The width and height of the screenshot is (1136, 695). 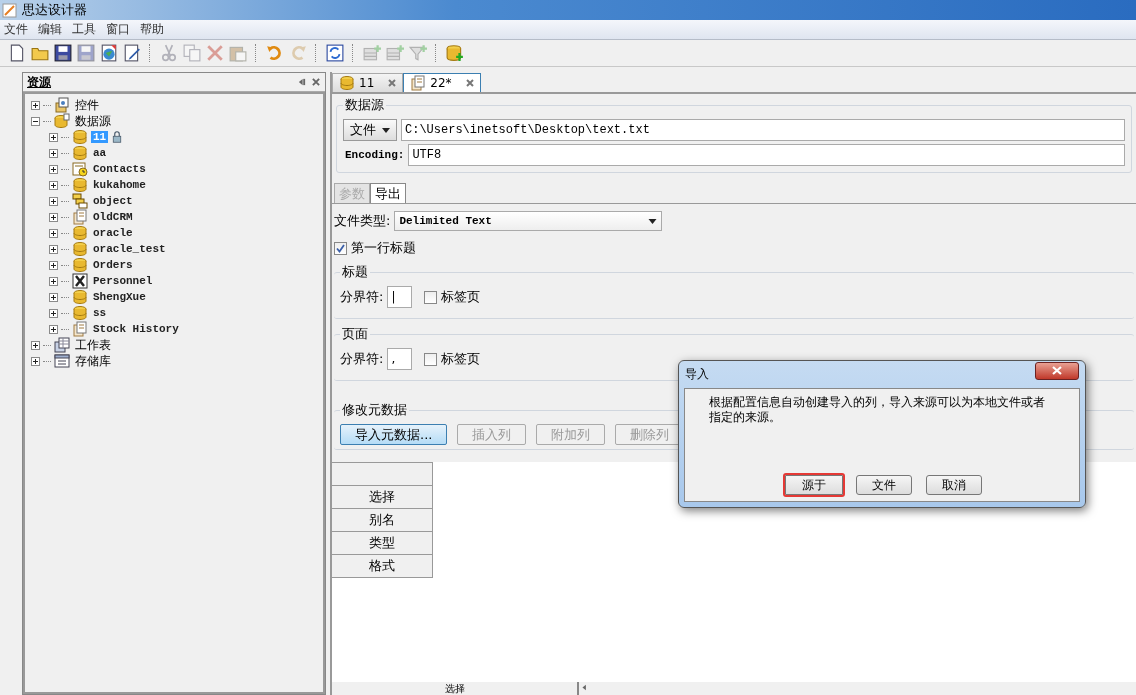 I want to click on tree-item: Contacts, so click(x=119, y=169).